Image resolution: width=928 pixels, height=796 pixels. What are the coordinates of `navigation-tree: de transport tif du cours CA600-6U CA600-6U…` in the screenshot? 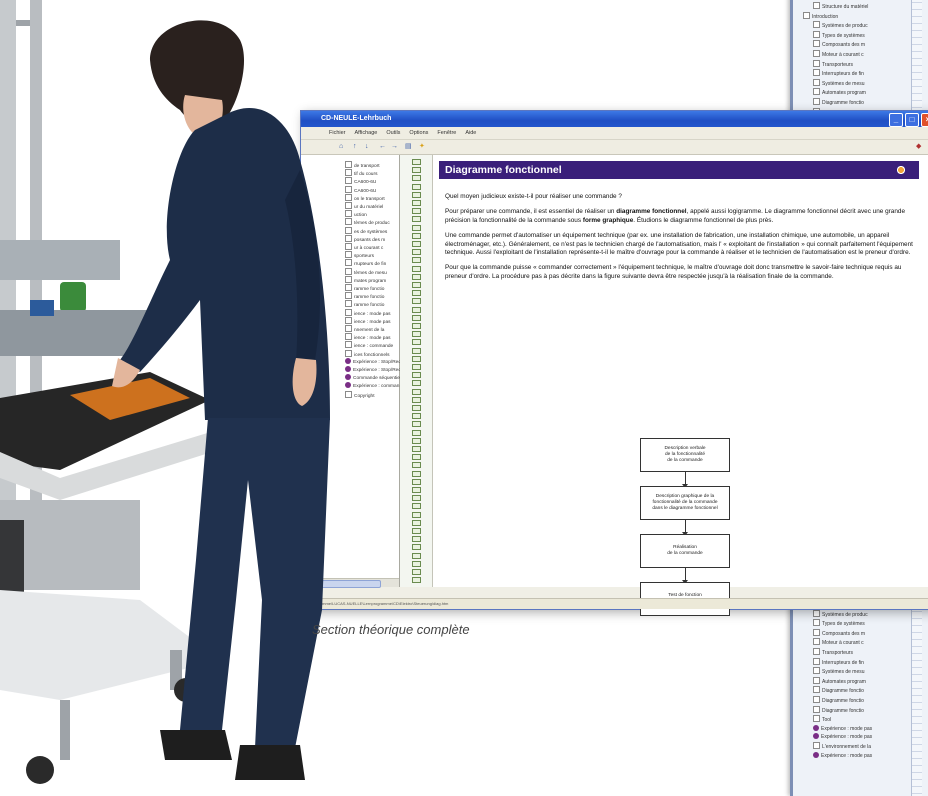 It's located at (351, 371).